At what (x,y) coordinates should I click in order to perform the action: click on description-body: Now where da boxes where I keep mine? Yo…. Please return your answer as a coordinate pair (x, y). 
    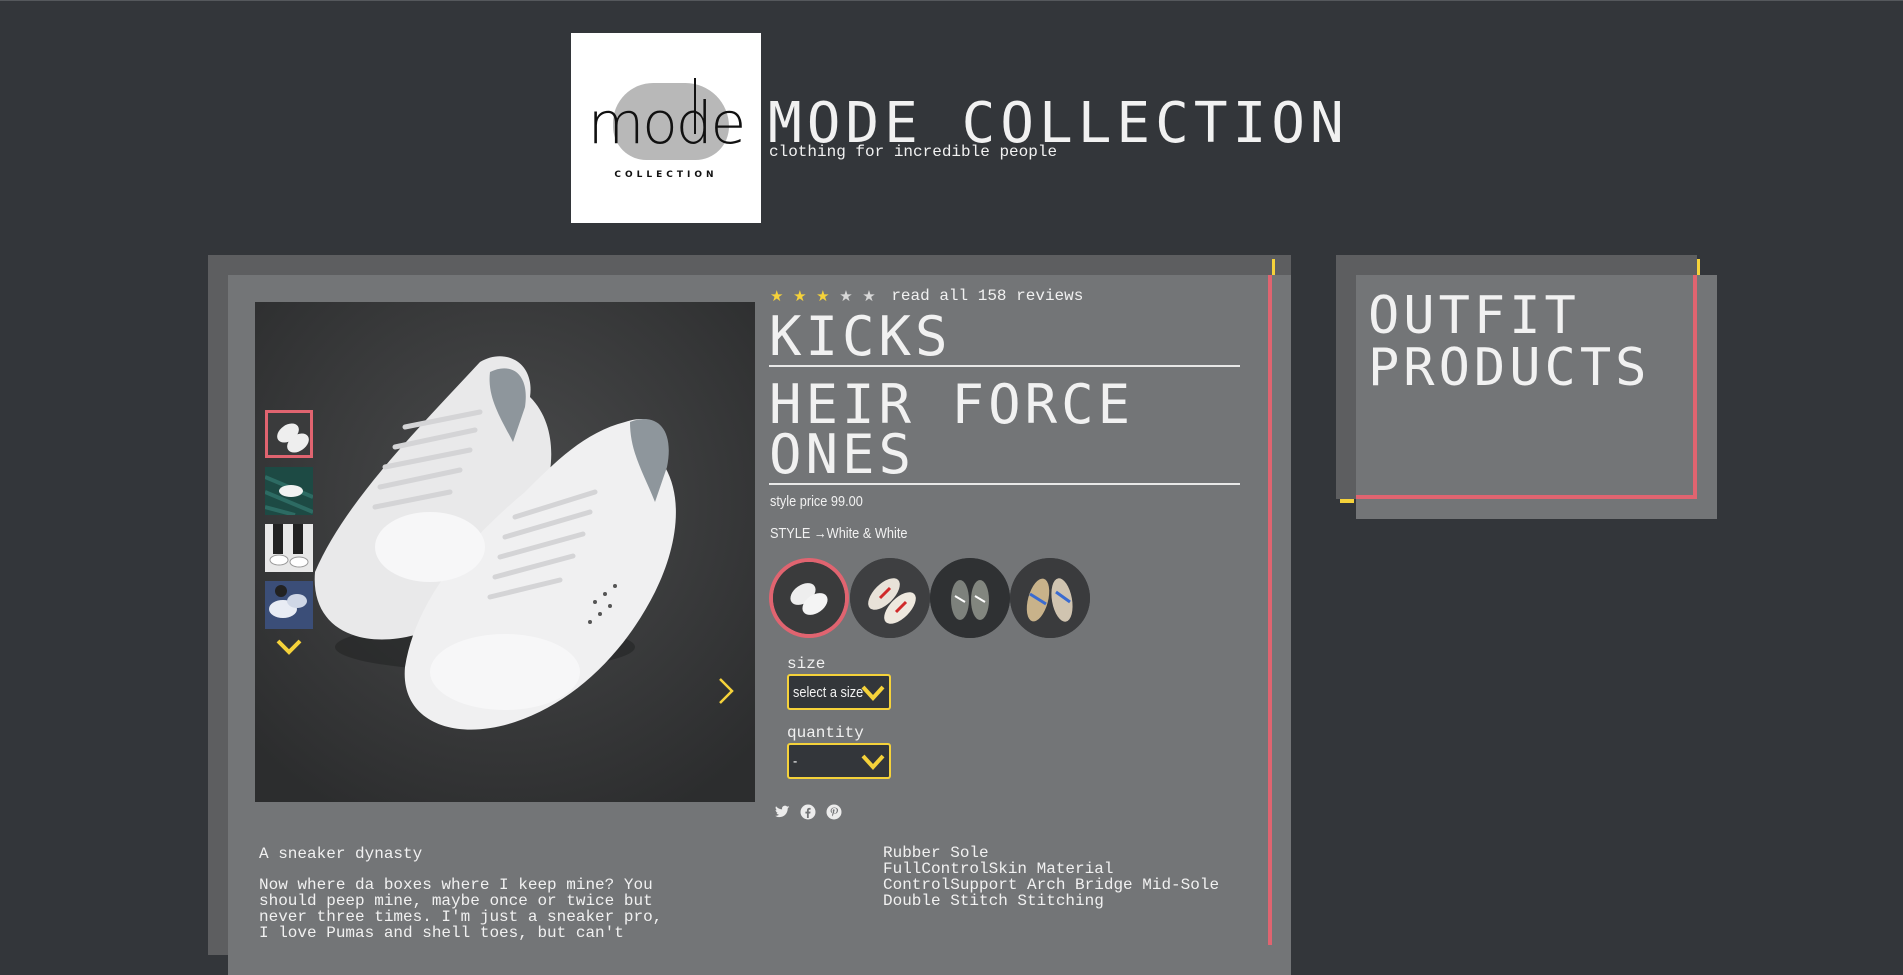
    Looking at the image, I should click on (469, 909).